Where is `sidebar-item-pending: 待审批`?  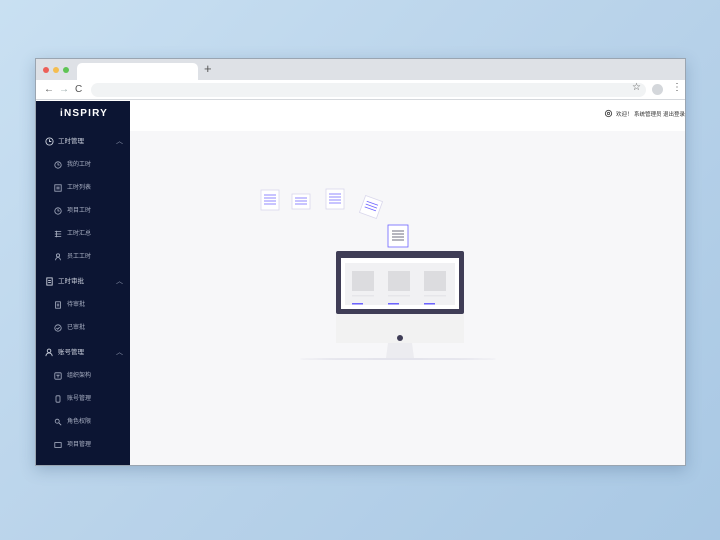
sidebar-item-pending: 待审批 is located at coordinates (83, 306).